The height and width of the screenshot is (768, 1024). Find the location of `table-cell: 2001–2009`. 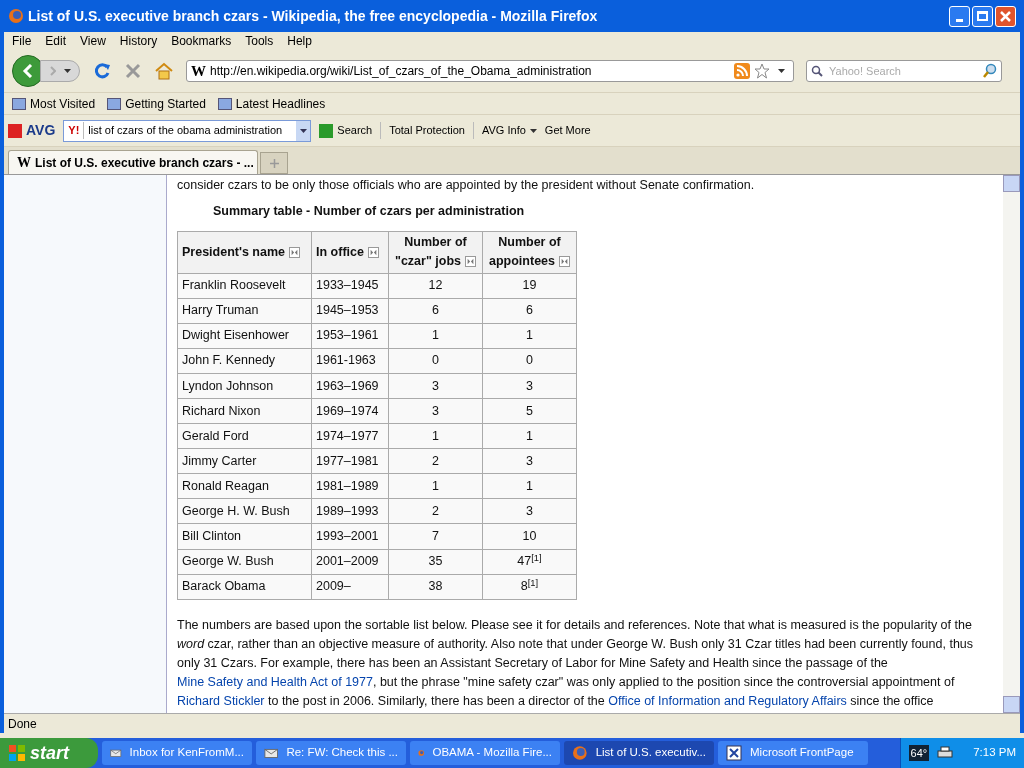

table-cell: 2001–2009 is located at coordinates (350, 562).